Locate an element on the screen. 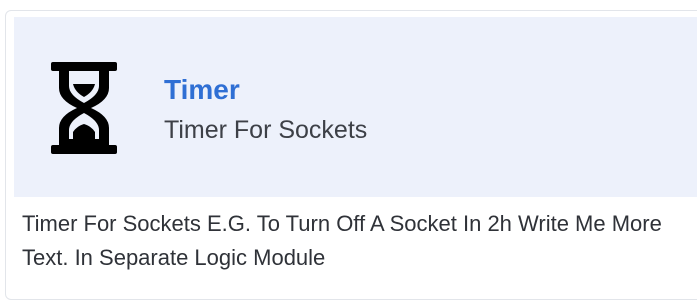  card-subtitle: Timer For Sockets is located at coordinates (266, 130).